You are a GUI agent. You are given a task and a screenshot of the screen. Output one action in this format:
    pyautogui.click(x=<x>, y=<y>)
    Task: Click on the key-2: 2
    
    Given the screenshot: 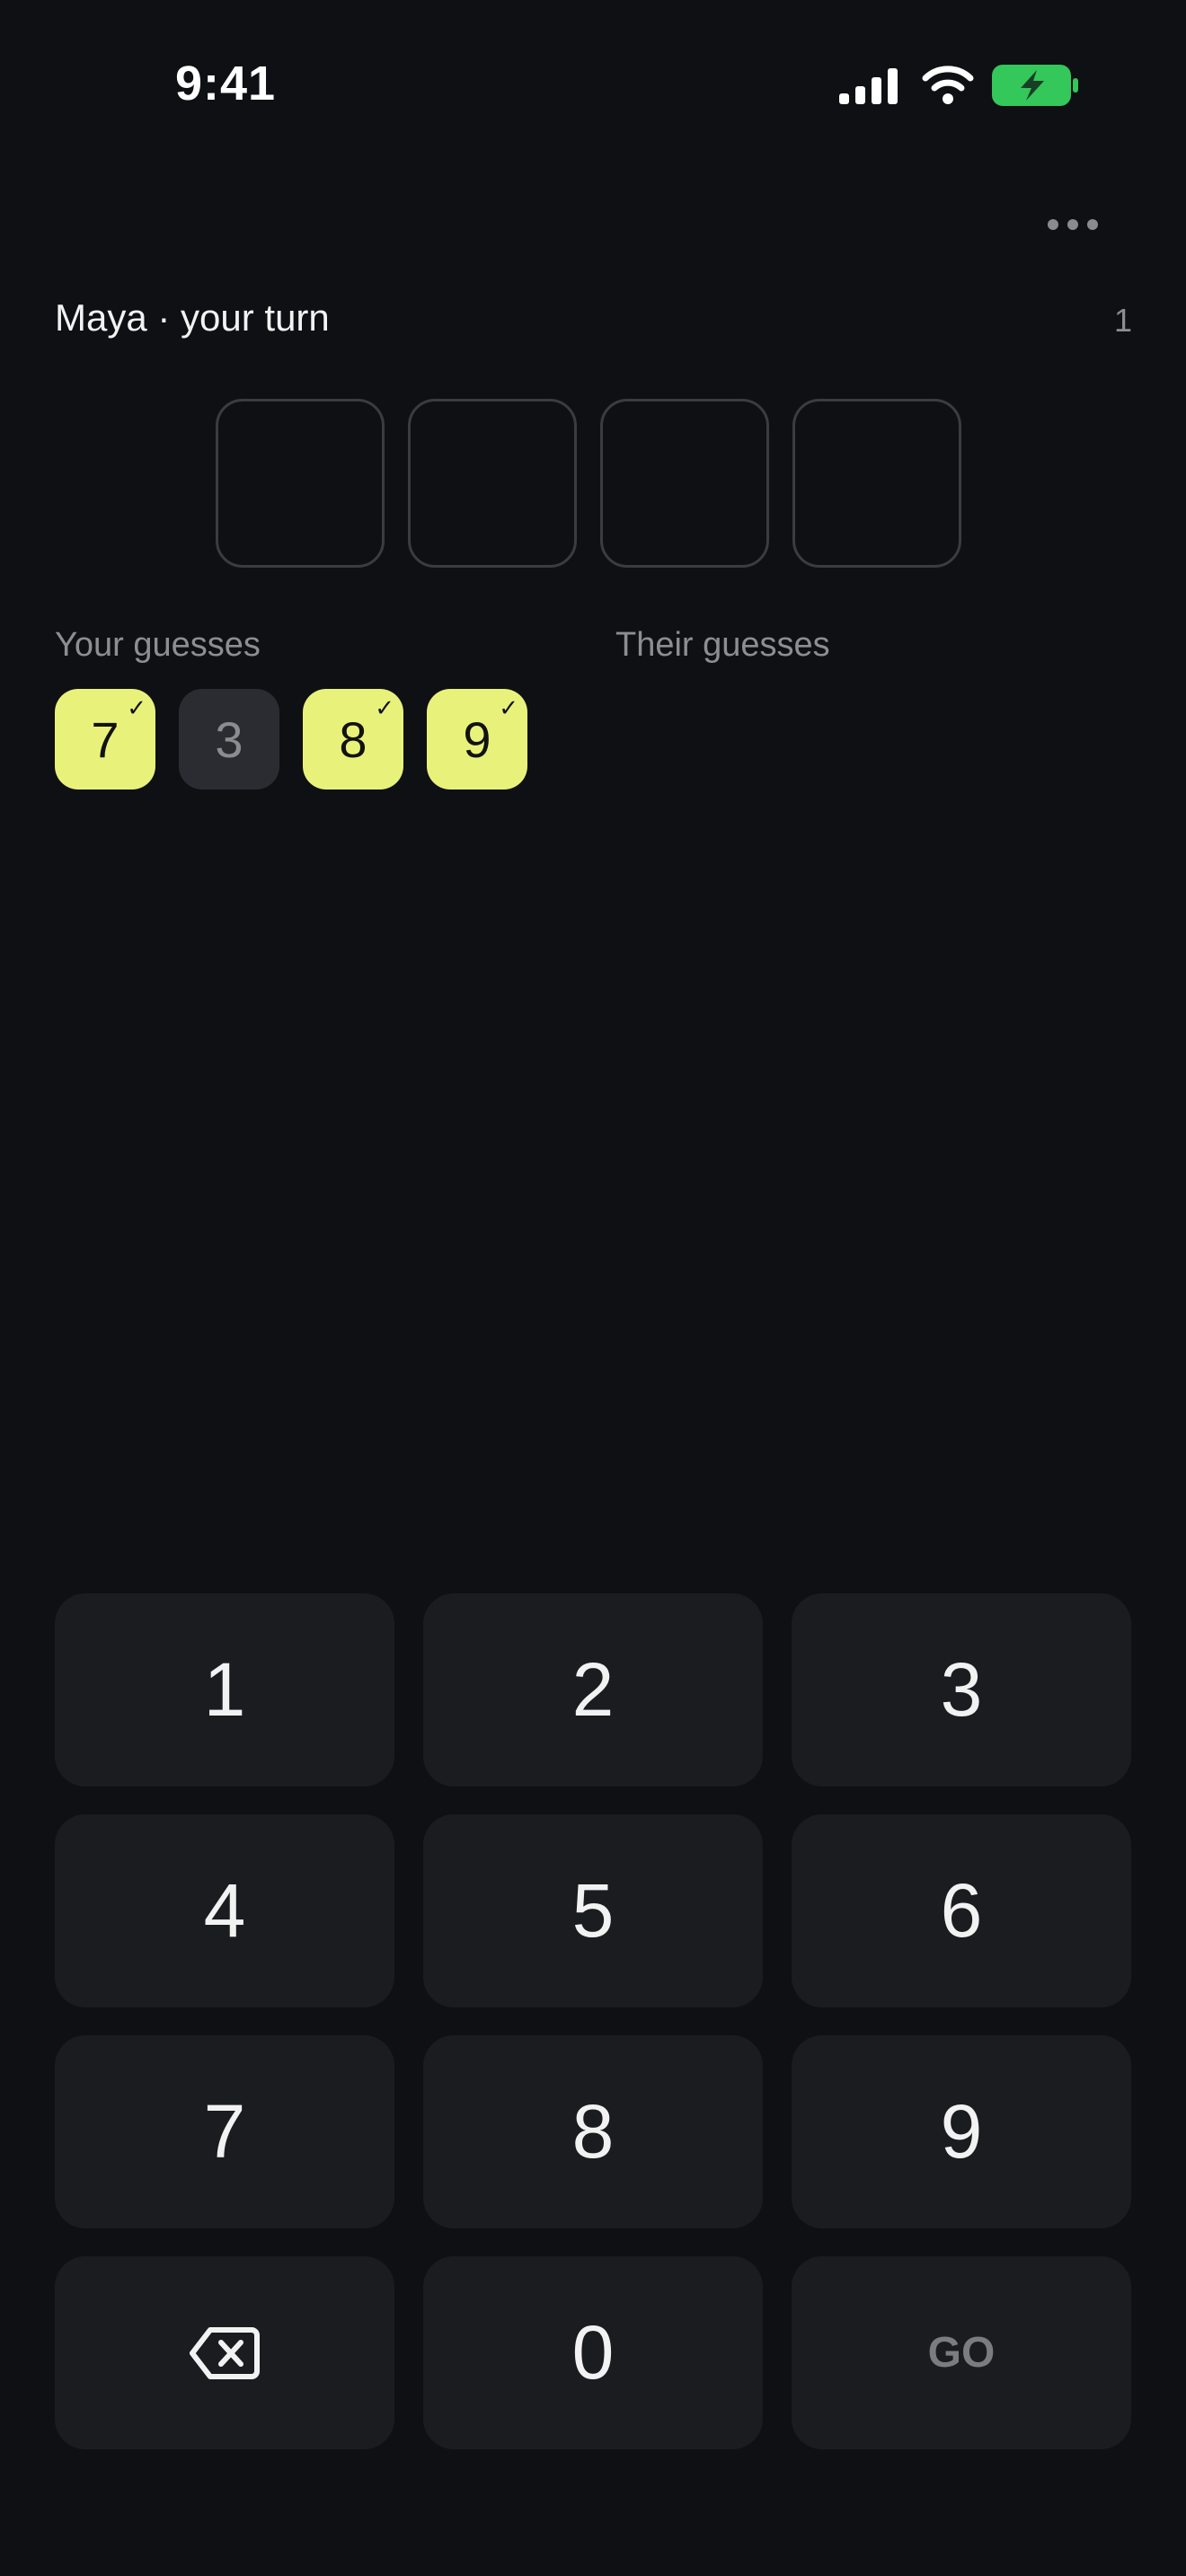 What is the action you would take?
    pyautogui.click(x=593, y=1689)
    